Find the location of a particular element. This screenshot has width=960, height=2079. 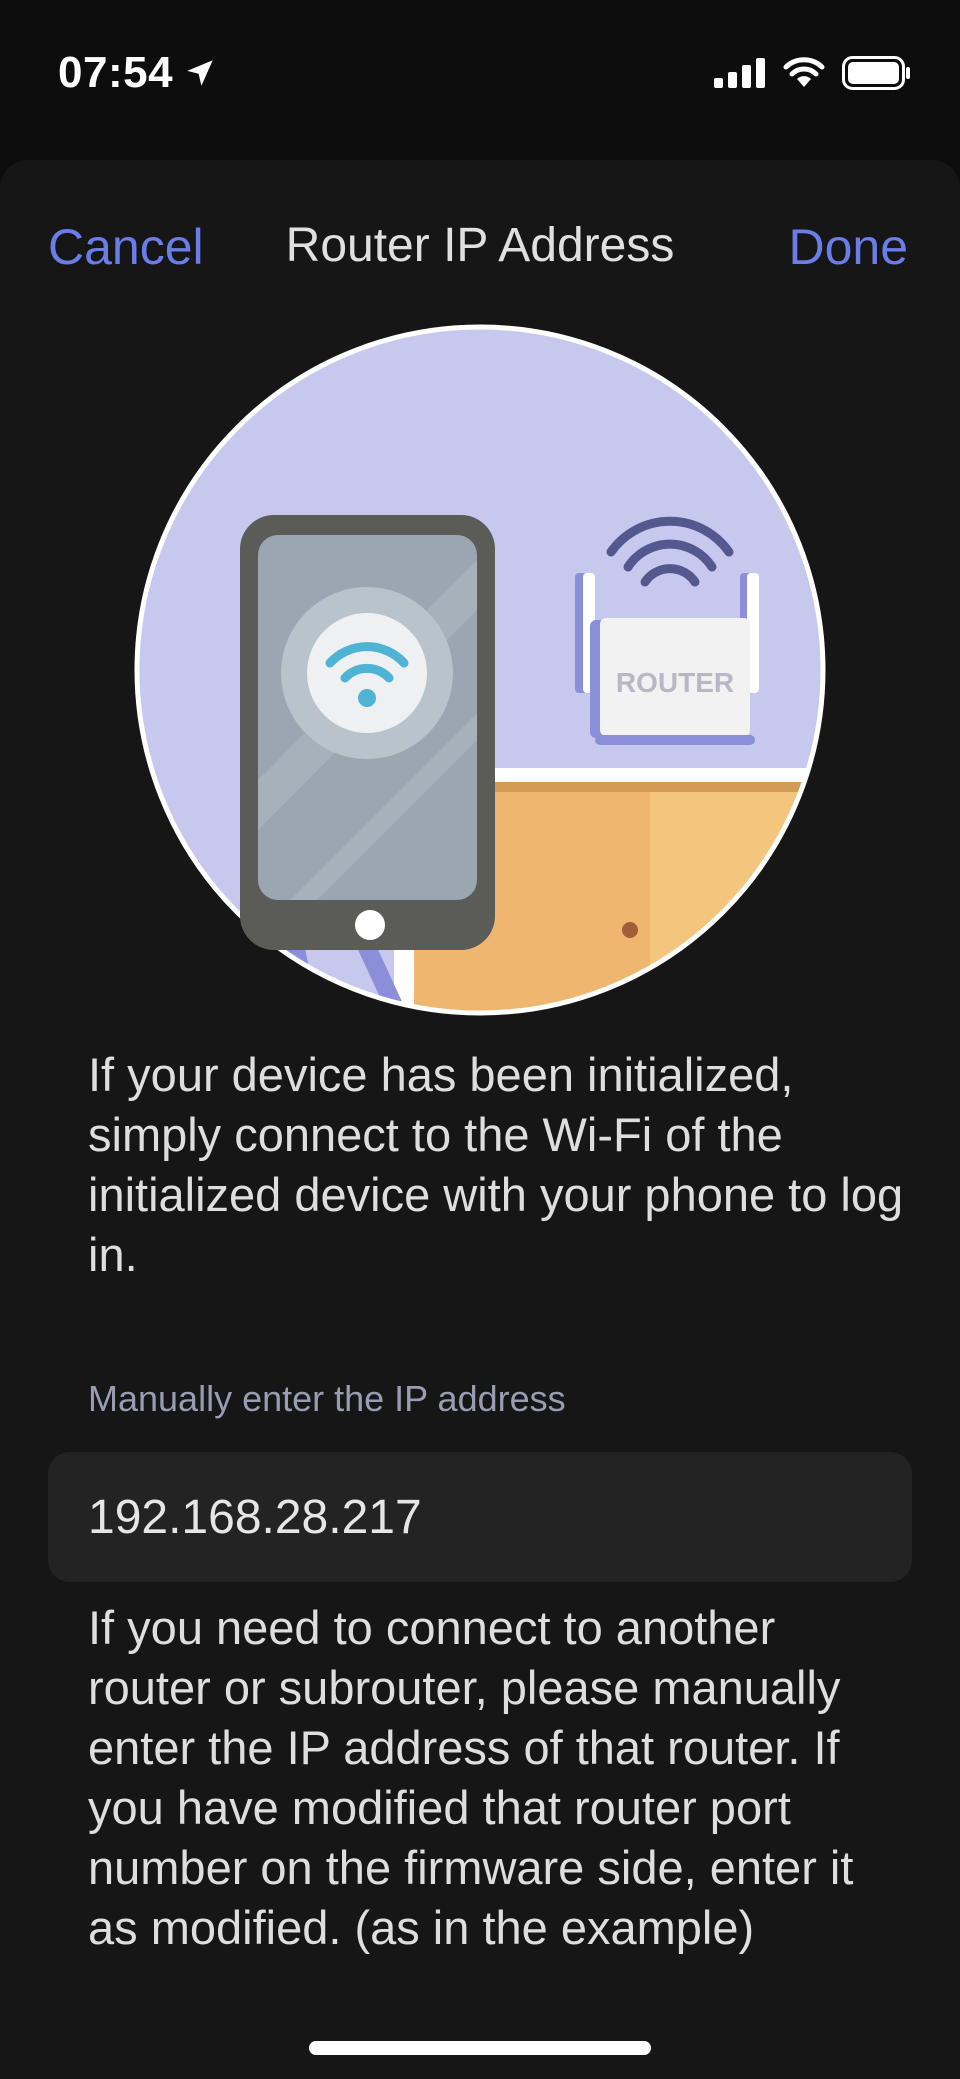

ip-address-value: 192.168.28.217 is located at coordinates (255, 1517).